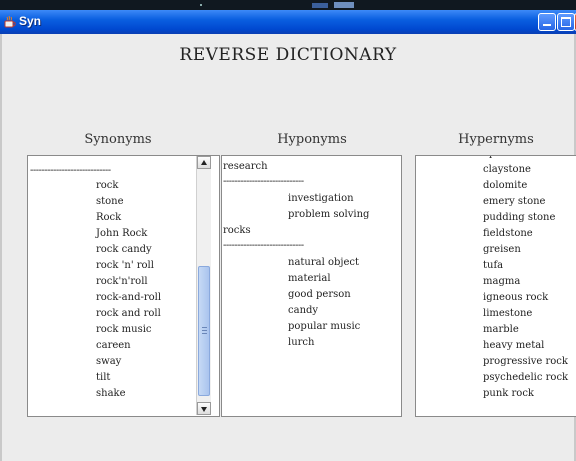  Describe the element at coordinates (103, 377) in the screenshot. I see `list-item: tilt` at that location.